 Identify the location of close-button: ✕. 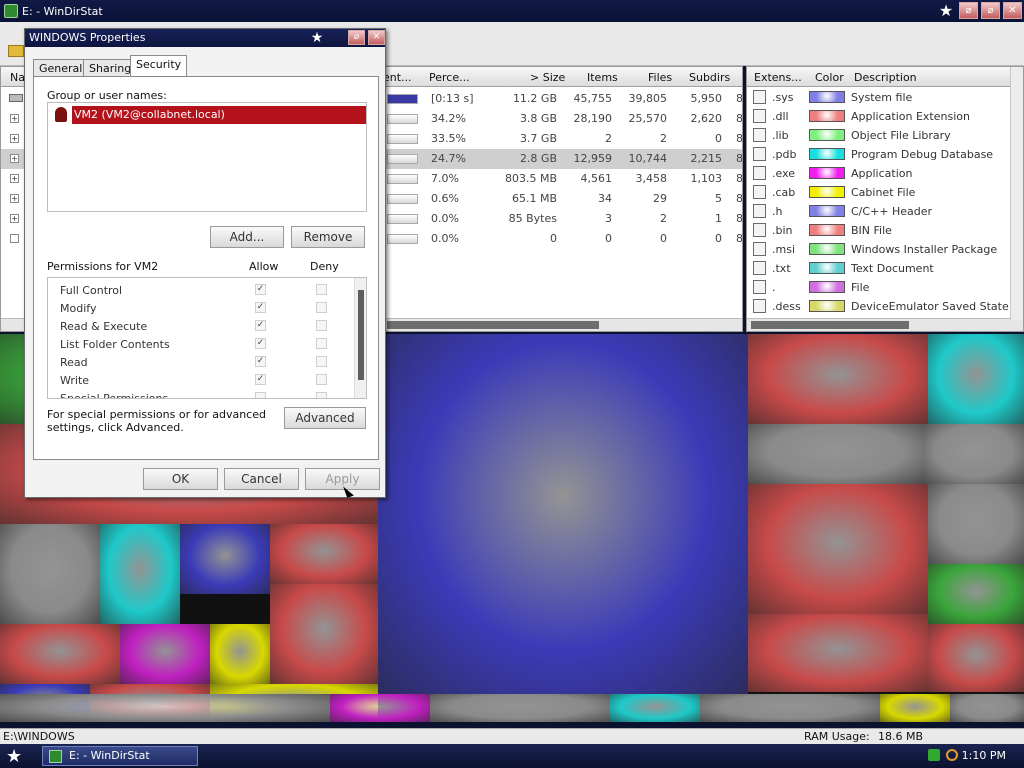
(1012, 10).